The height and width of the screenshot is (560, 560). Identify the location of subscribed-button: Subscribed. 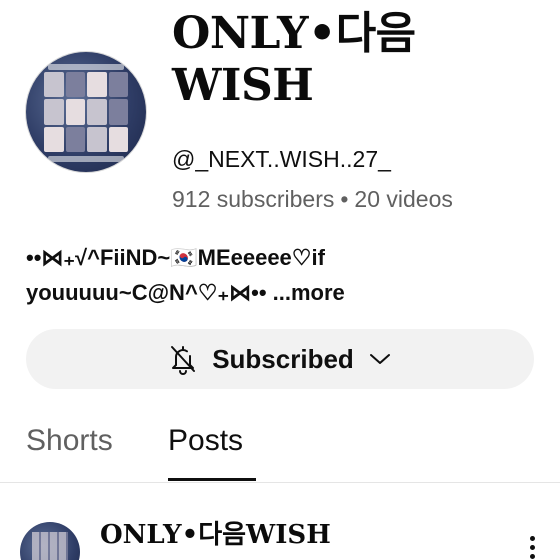
(280, 359).